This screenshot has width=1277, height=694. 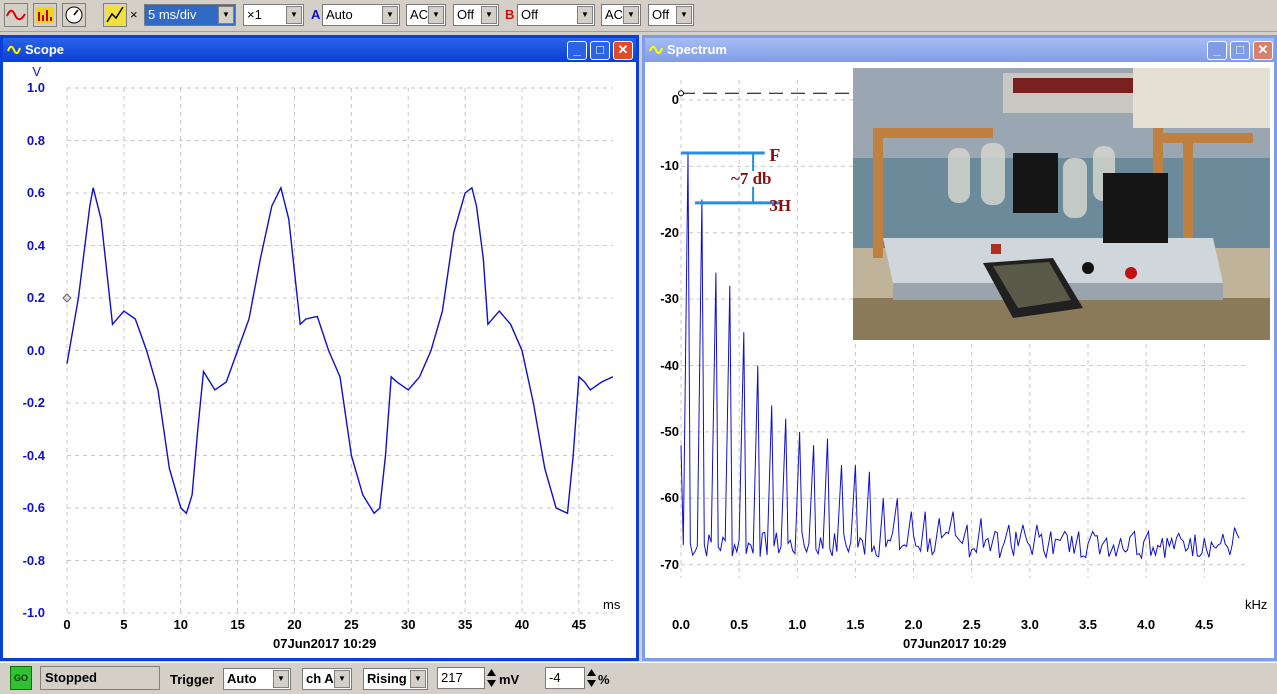 What do you see at coordinates (555, 677) in the screenshot?
I see `pretrigger-value: -4` at bounding box center [555, 677].